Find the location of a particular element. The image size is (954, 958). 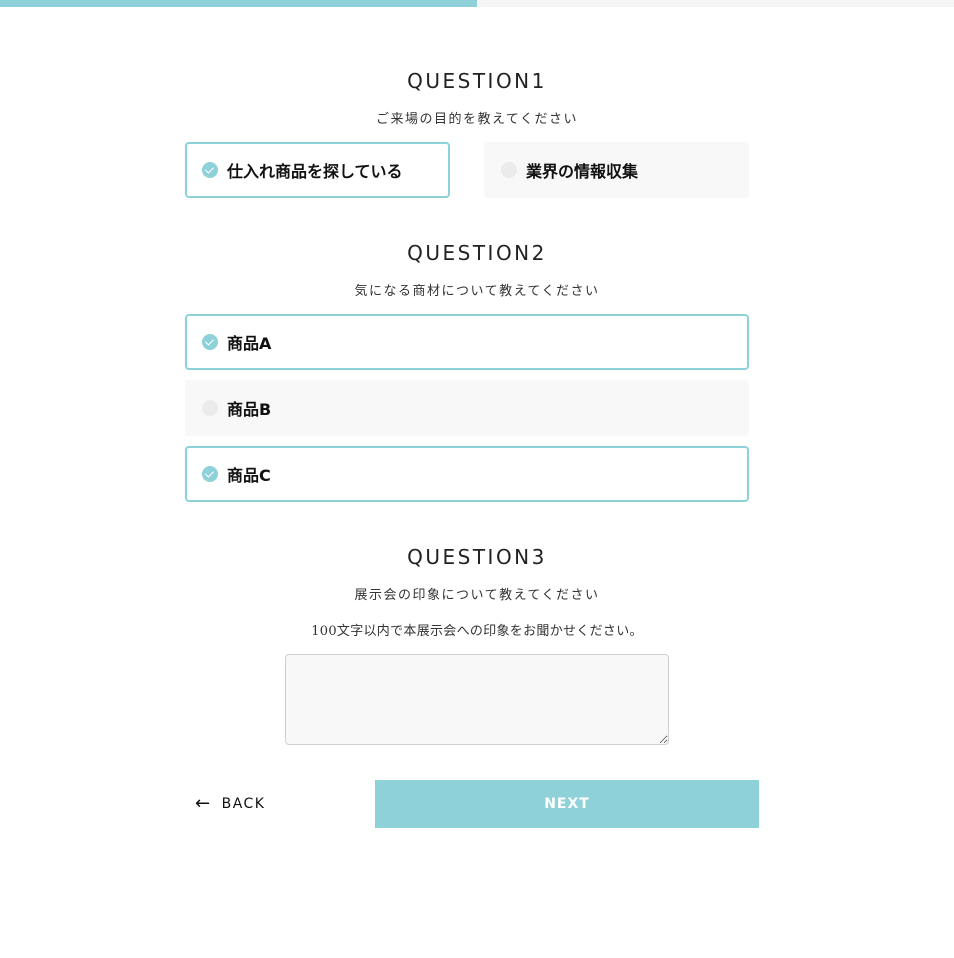

back-button: ← BACK is located at coordinates (230, 804).